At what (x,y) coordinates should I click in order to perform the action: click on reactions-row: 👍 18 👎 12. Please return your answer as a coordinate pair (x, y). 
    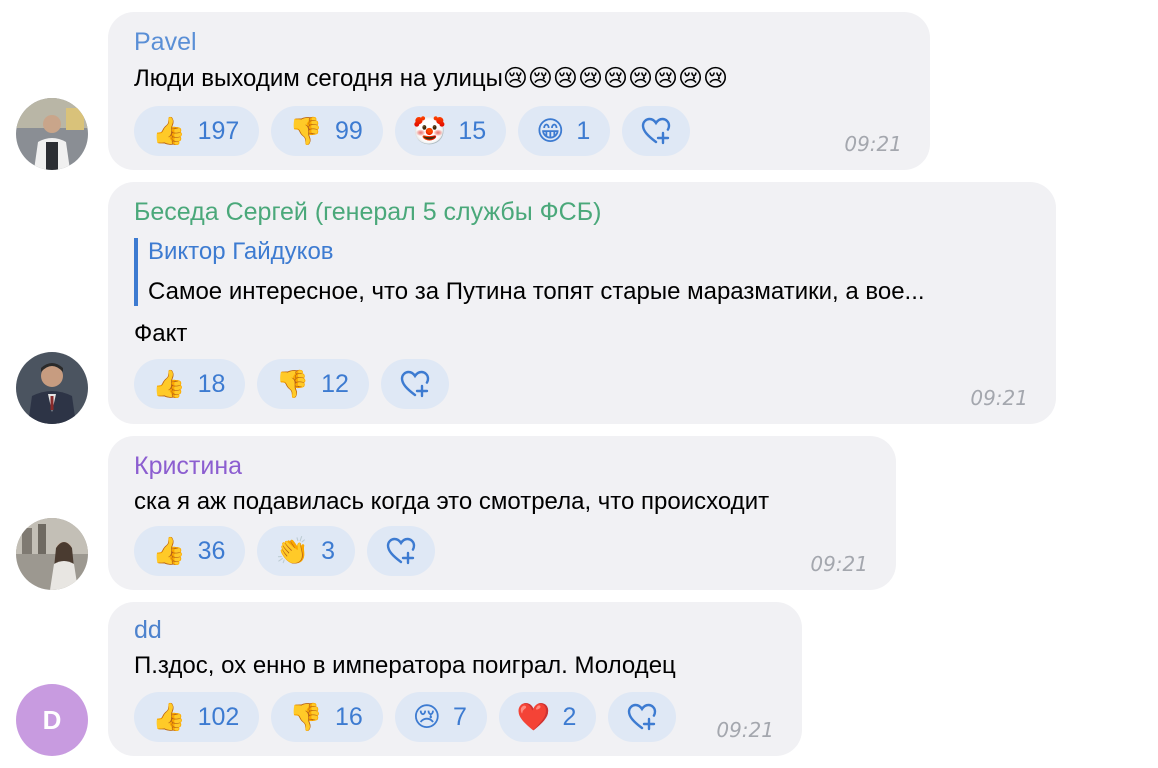
    Looking at the image, I should click on (291, 384).